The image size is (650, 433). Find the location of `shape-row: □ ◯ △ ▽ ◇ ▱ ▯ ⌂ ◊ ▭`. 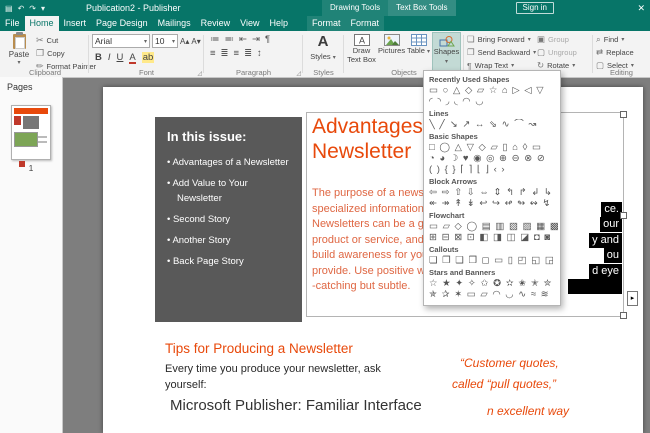

shape-row: □ ◯ △ ▽ ◇ ▱ ▯ ⌂ ◊ ▭ is located at coordinates (492, 147).